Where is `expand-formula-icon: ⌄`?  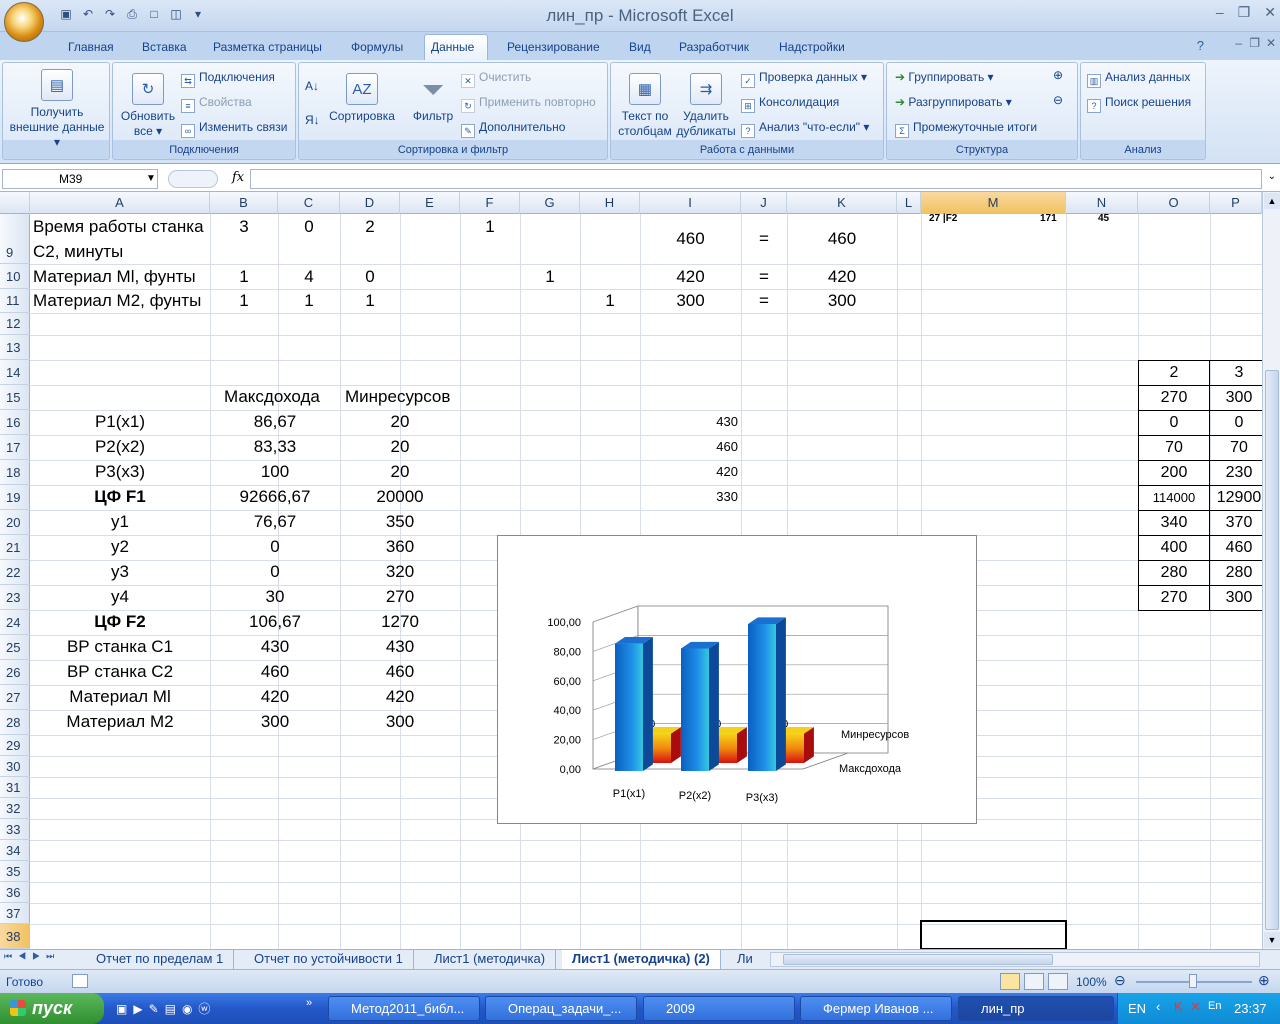 expand-formula-icon: ⌄ is located at coordinates (1272, 176).